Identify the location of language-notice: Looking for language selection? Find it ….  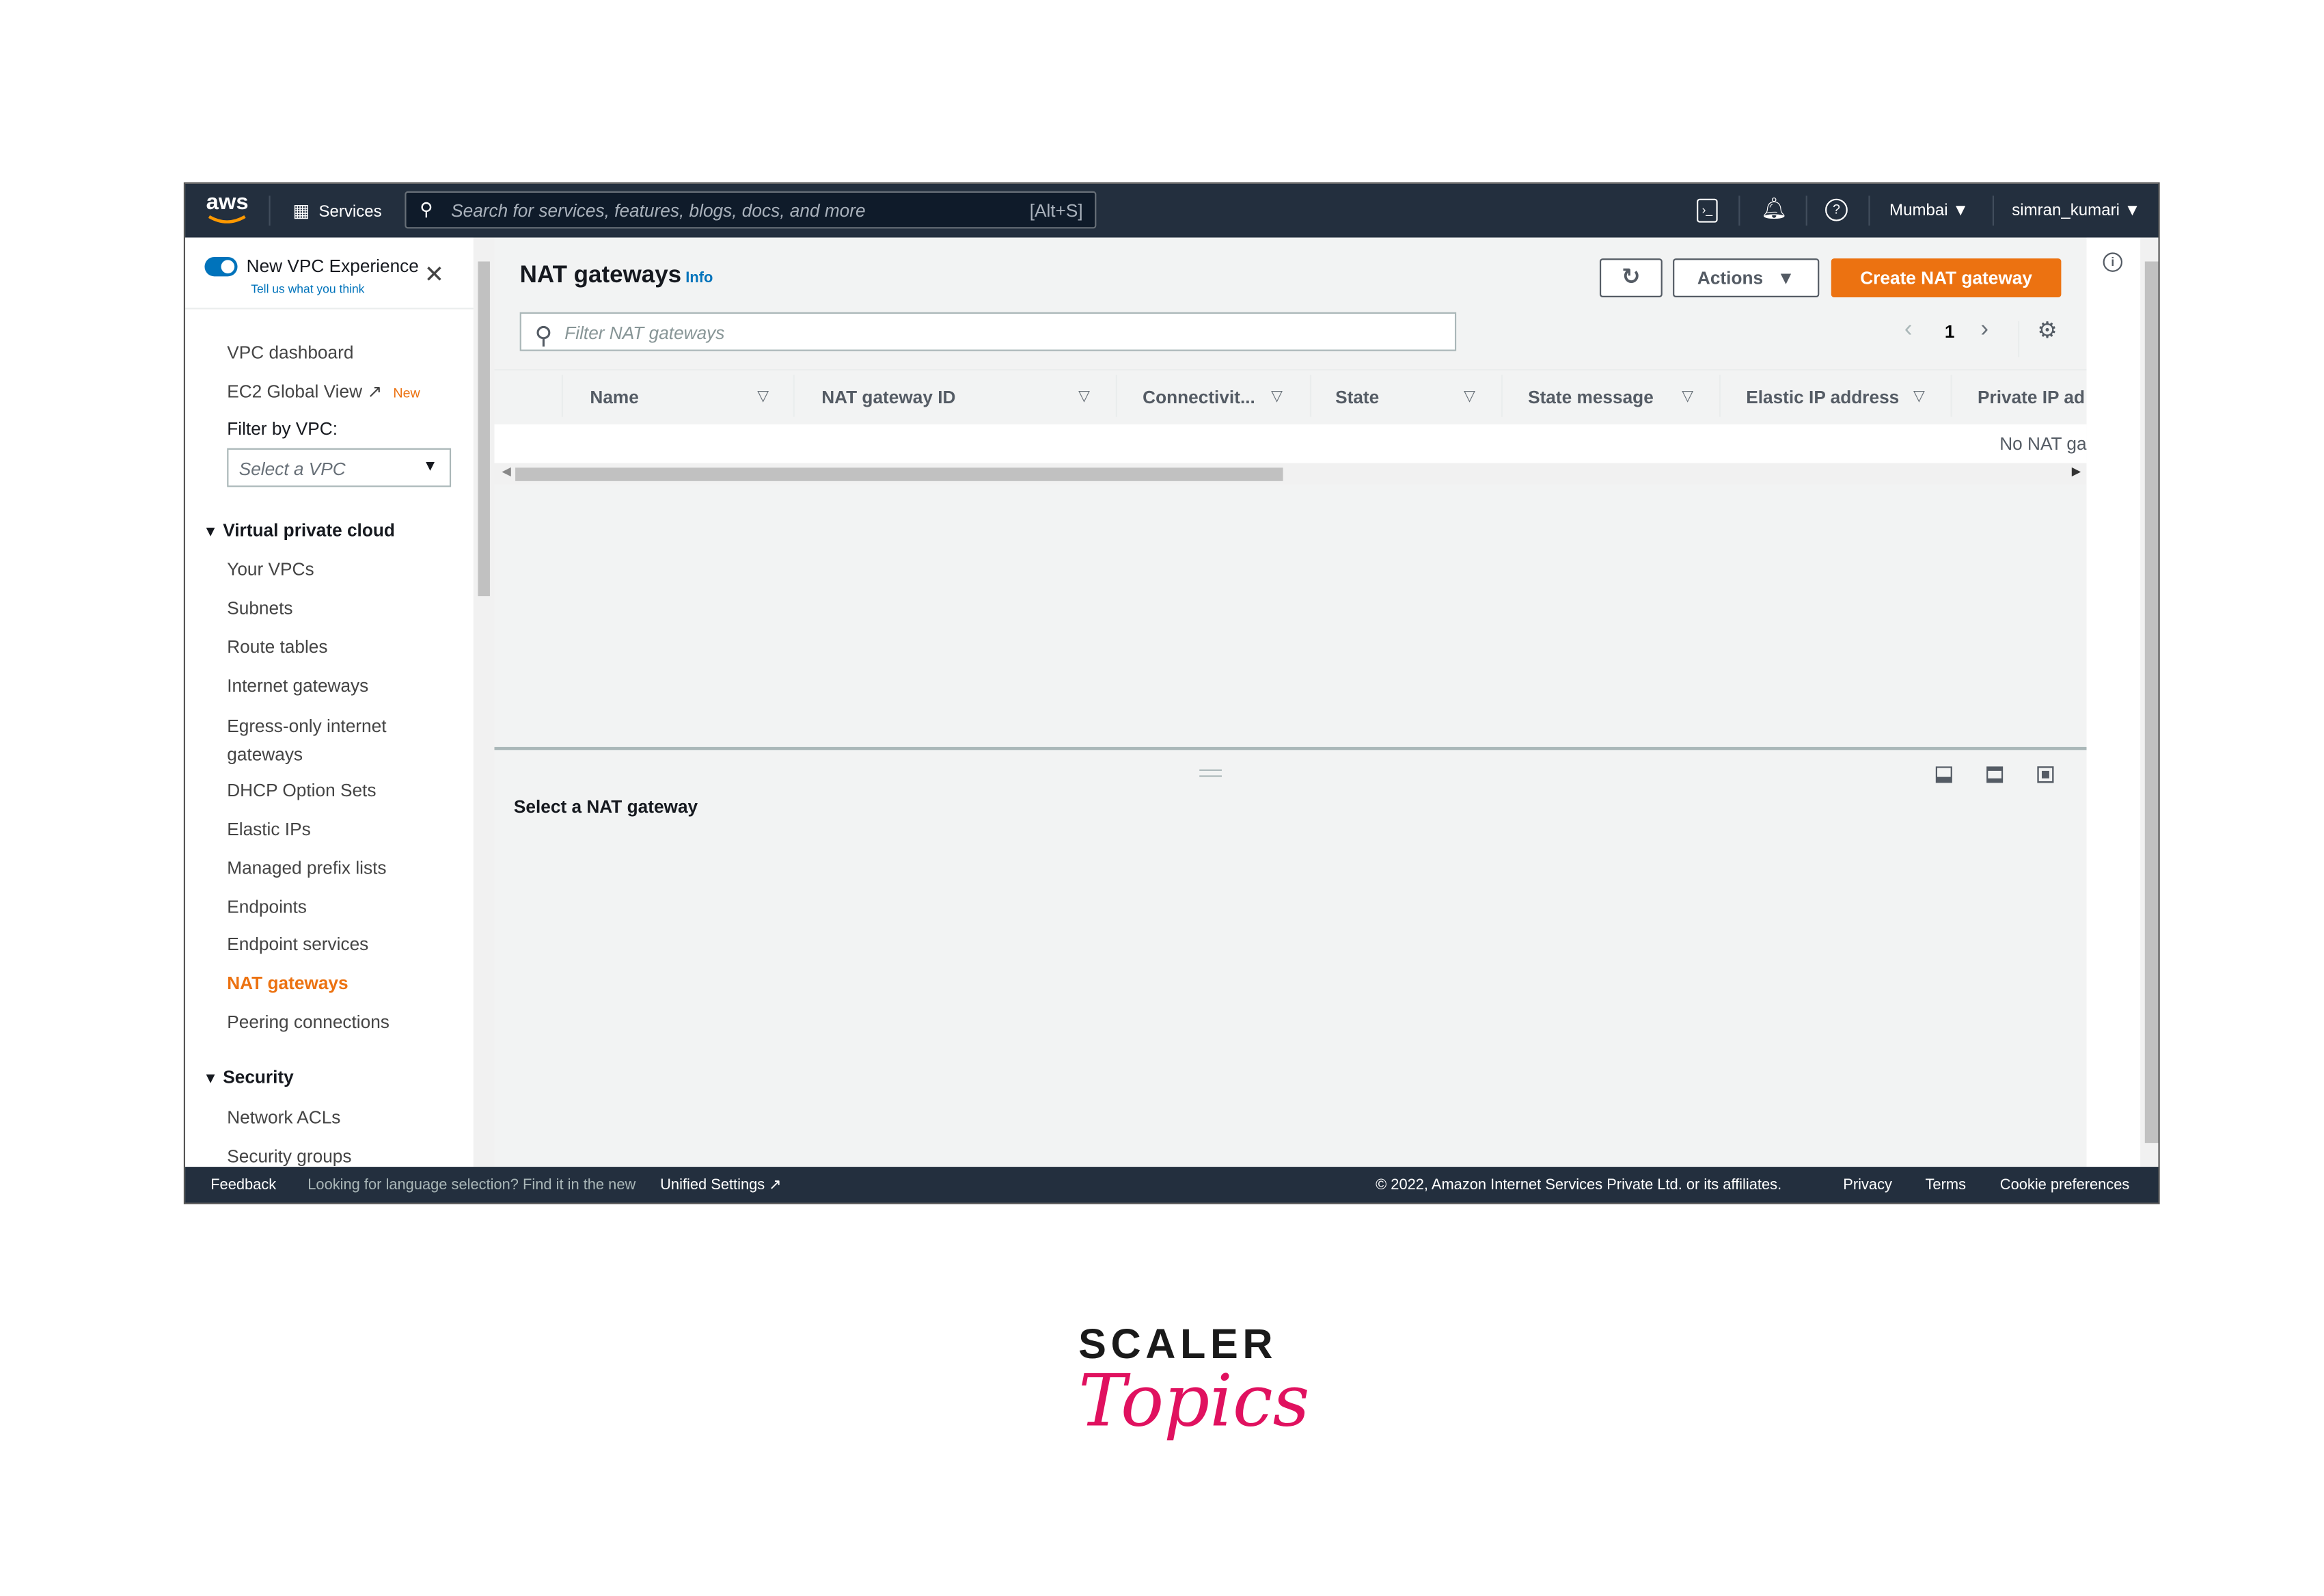
(471, 1185).